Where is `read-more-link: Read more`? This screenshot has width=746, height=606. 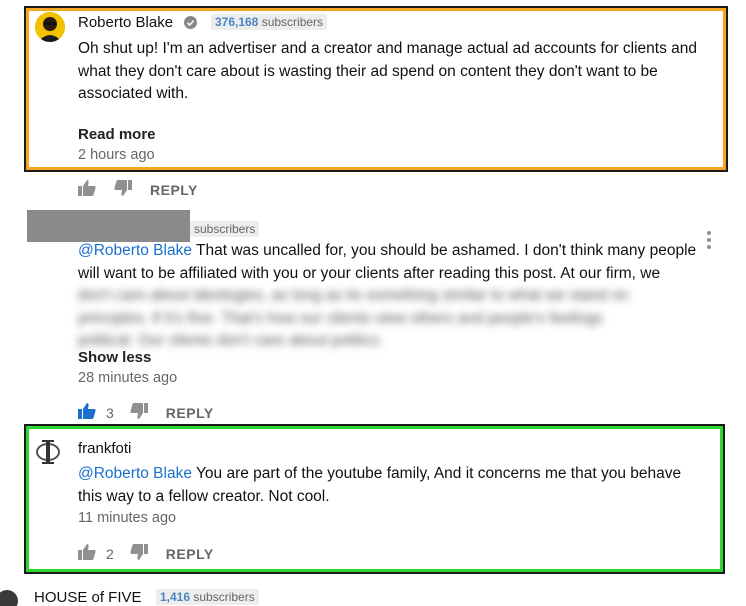
read-more-link: Read more is located at coordinates (117, 134).